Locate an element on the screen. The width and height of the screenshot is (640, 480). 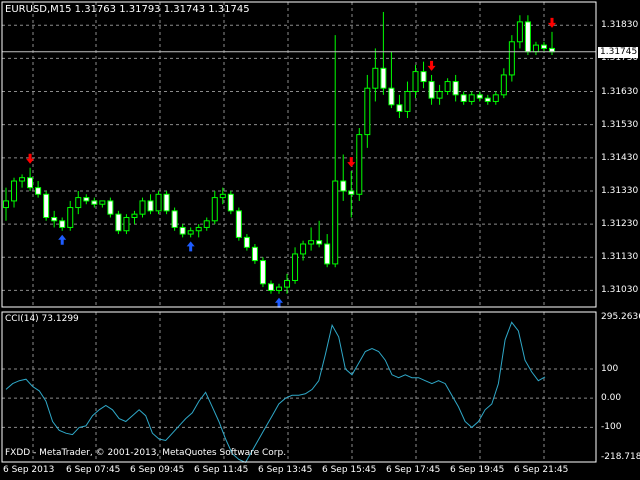
price-tick-label: 1.31330 is located at coordinates (620, 190).